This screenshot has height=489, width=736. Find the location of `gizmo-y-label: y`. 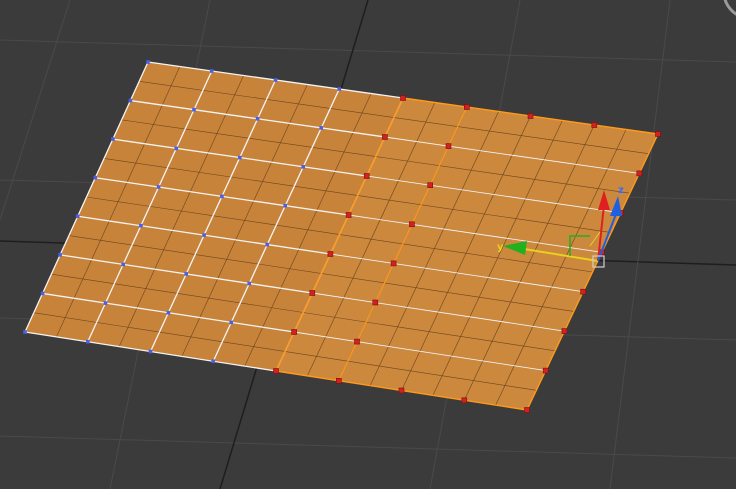

gizmo-y-label: y is located at coordinates (500, 247).